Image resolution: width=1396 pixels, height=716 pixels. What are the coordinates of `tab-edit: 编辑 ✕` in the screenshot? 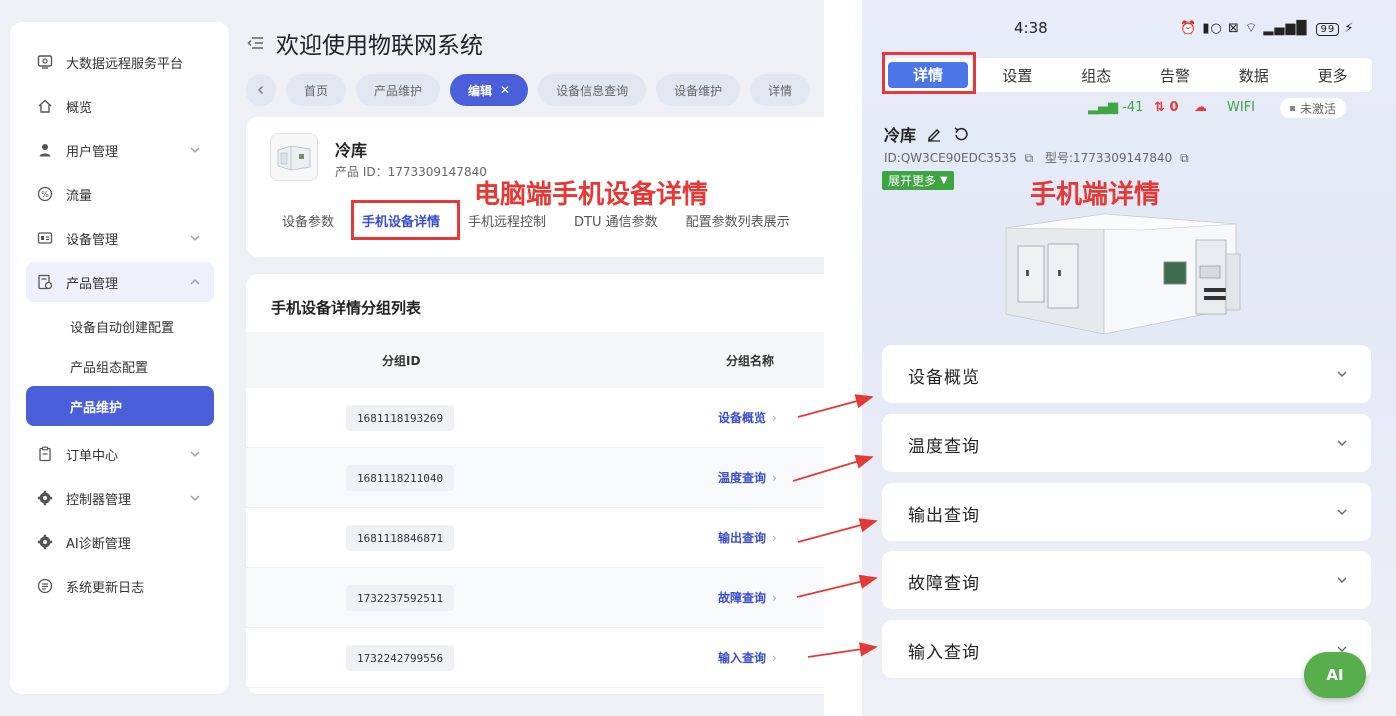 It's located at (489, 90).